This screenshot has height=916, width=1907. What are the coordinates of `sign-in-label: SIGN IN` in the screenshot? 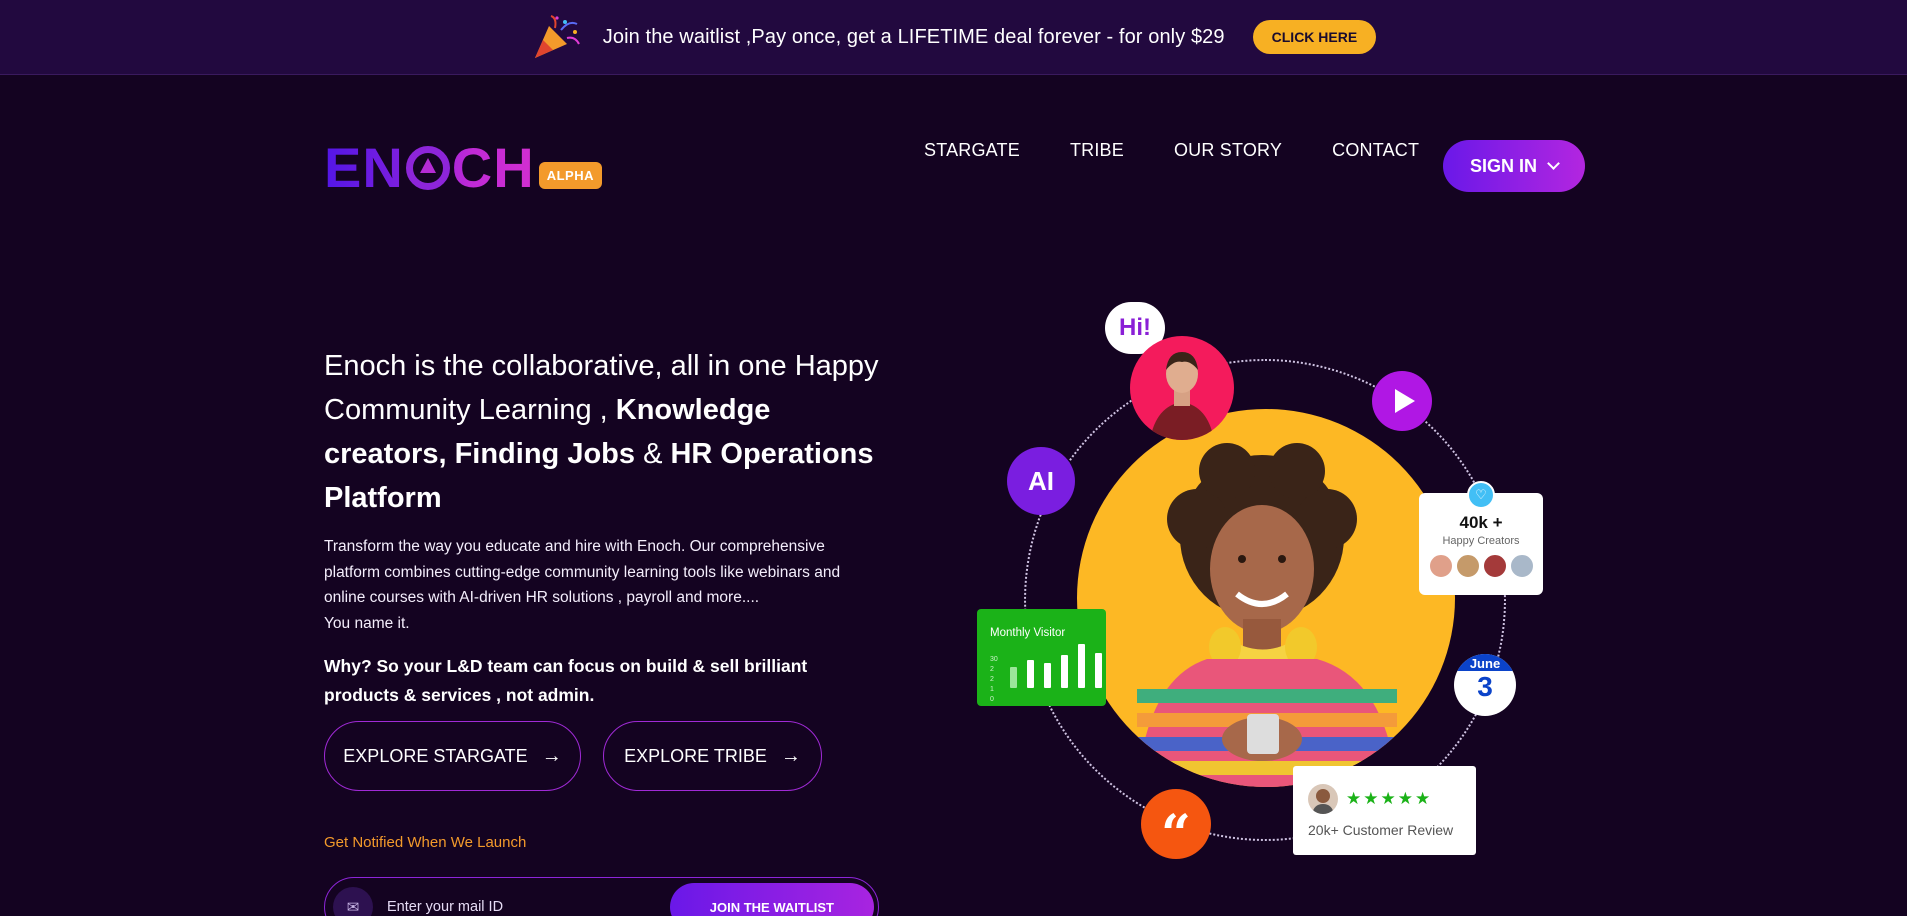 It's located at (1503, 165).